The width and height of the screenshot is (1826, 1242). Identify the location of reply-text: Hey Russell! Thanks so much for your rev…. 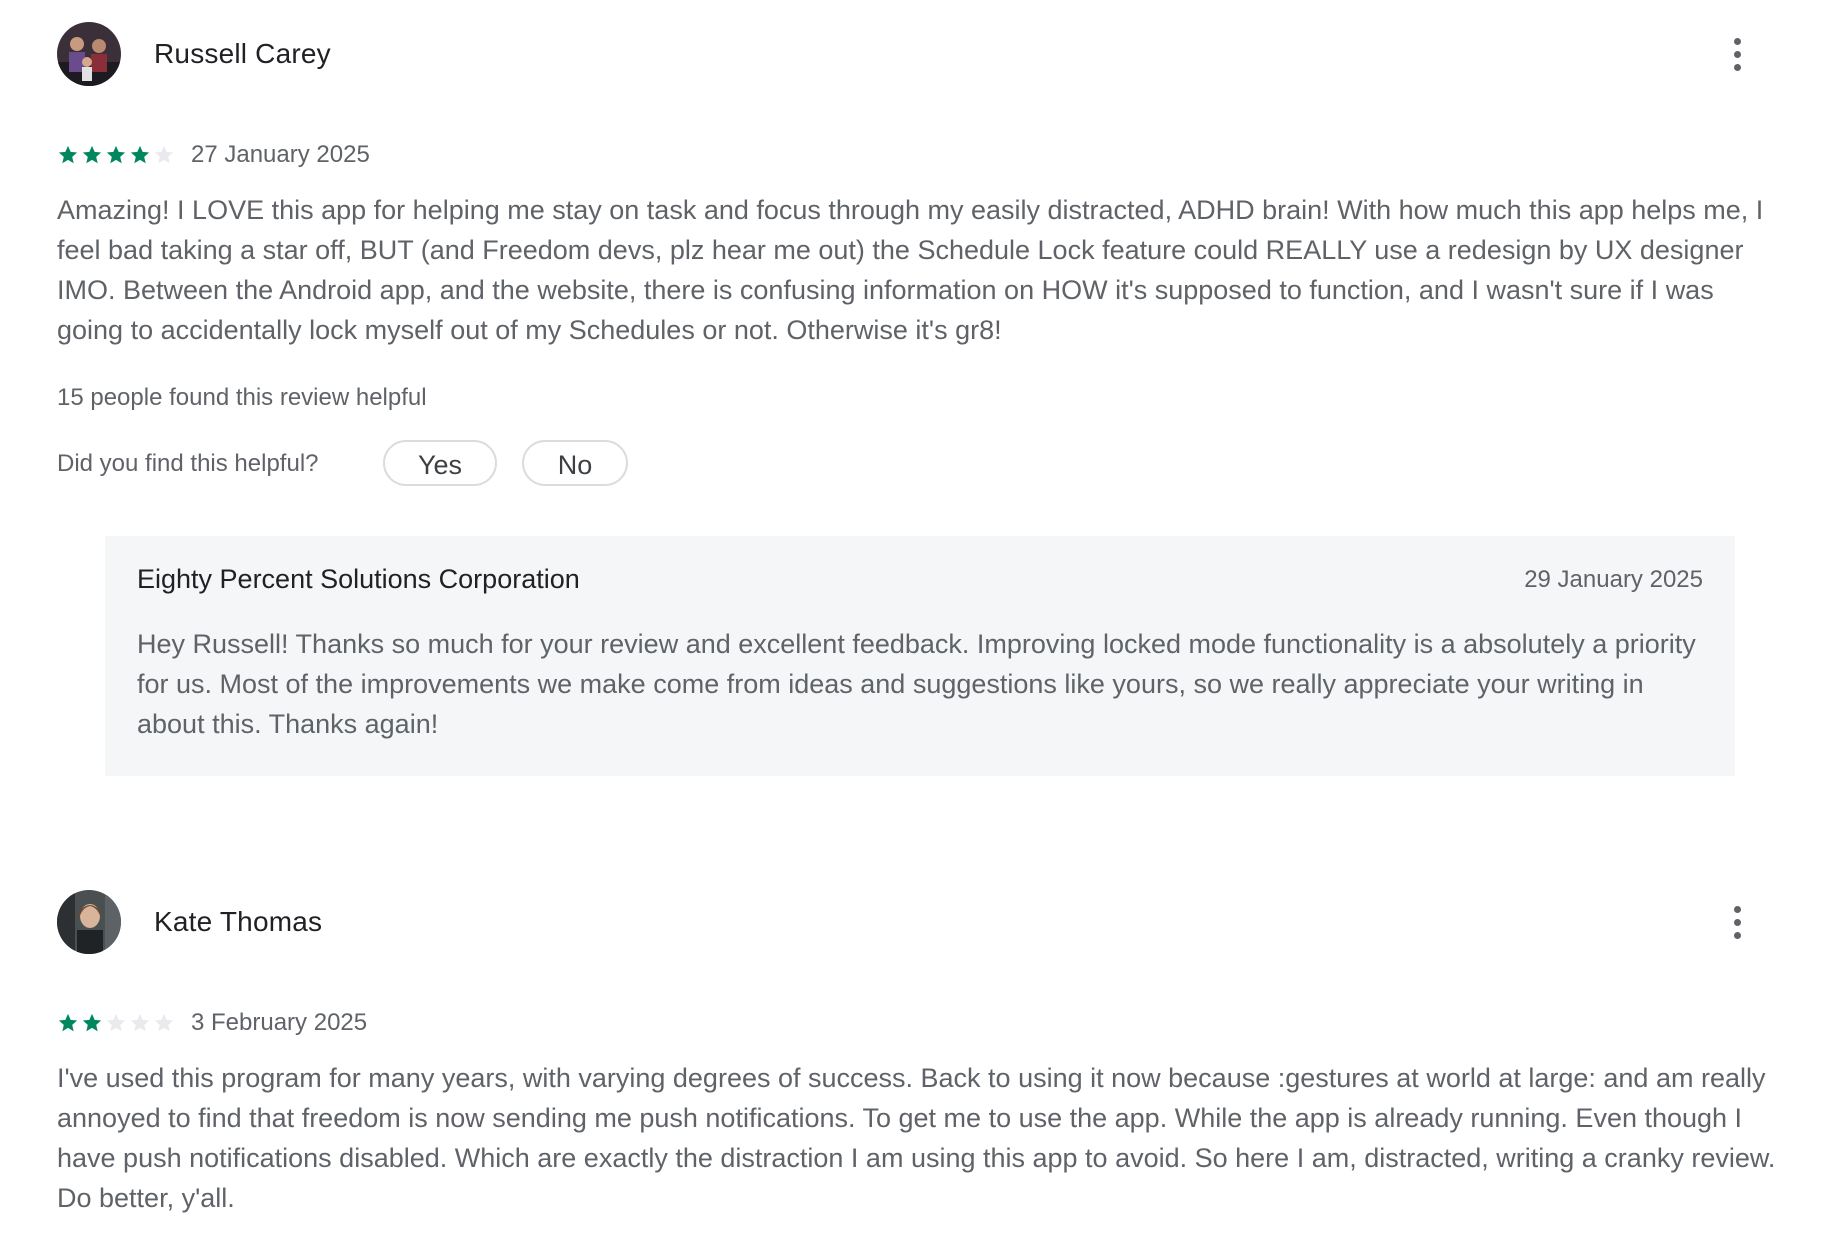
(916, 684).